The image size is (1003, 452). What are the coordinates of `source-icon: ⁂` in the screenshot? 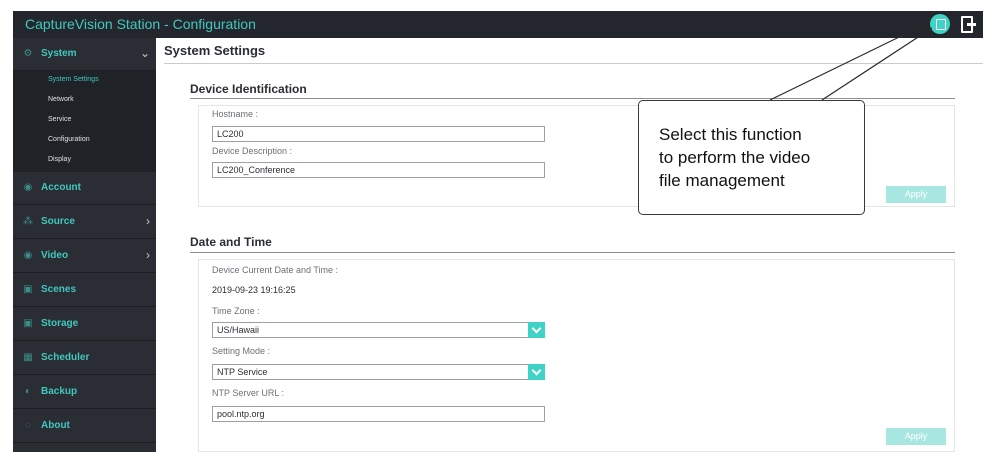 It's located at (28, 221).